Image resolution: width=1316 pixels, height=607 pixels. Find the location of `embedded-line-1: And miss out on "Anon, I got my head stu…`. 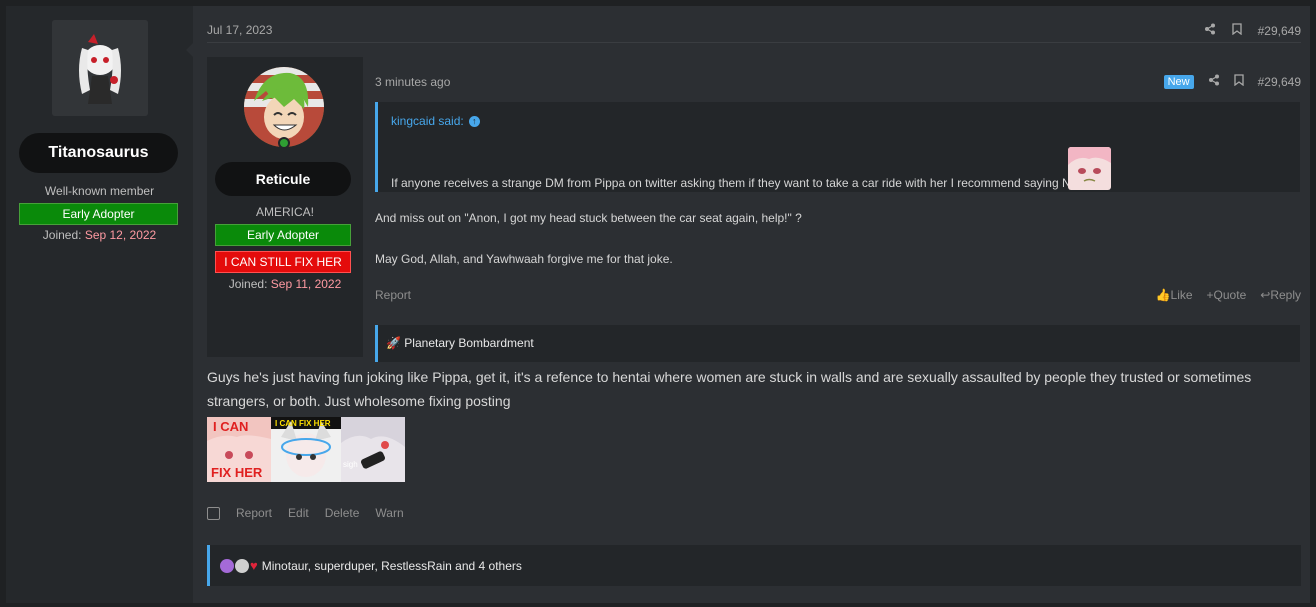

embedded-line-1: And miss out on "Anon, I got my head stu… is located at coordinates (588, 218).